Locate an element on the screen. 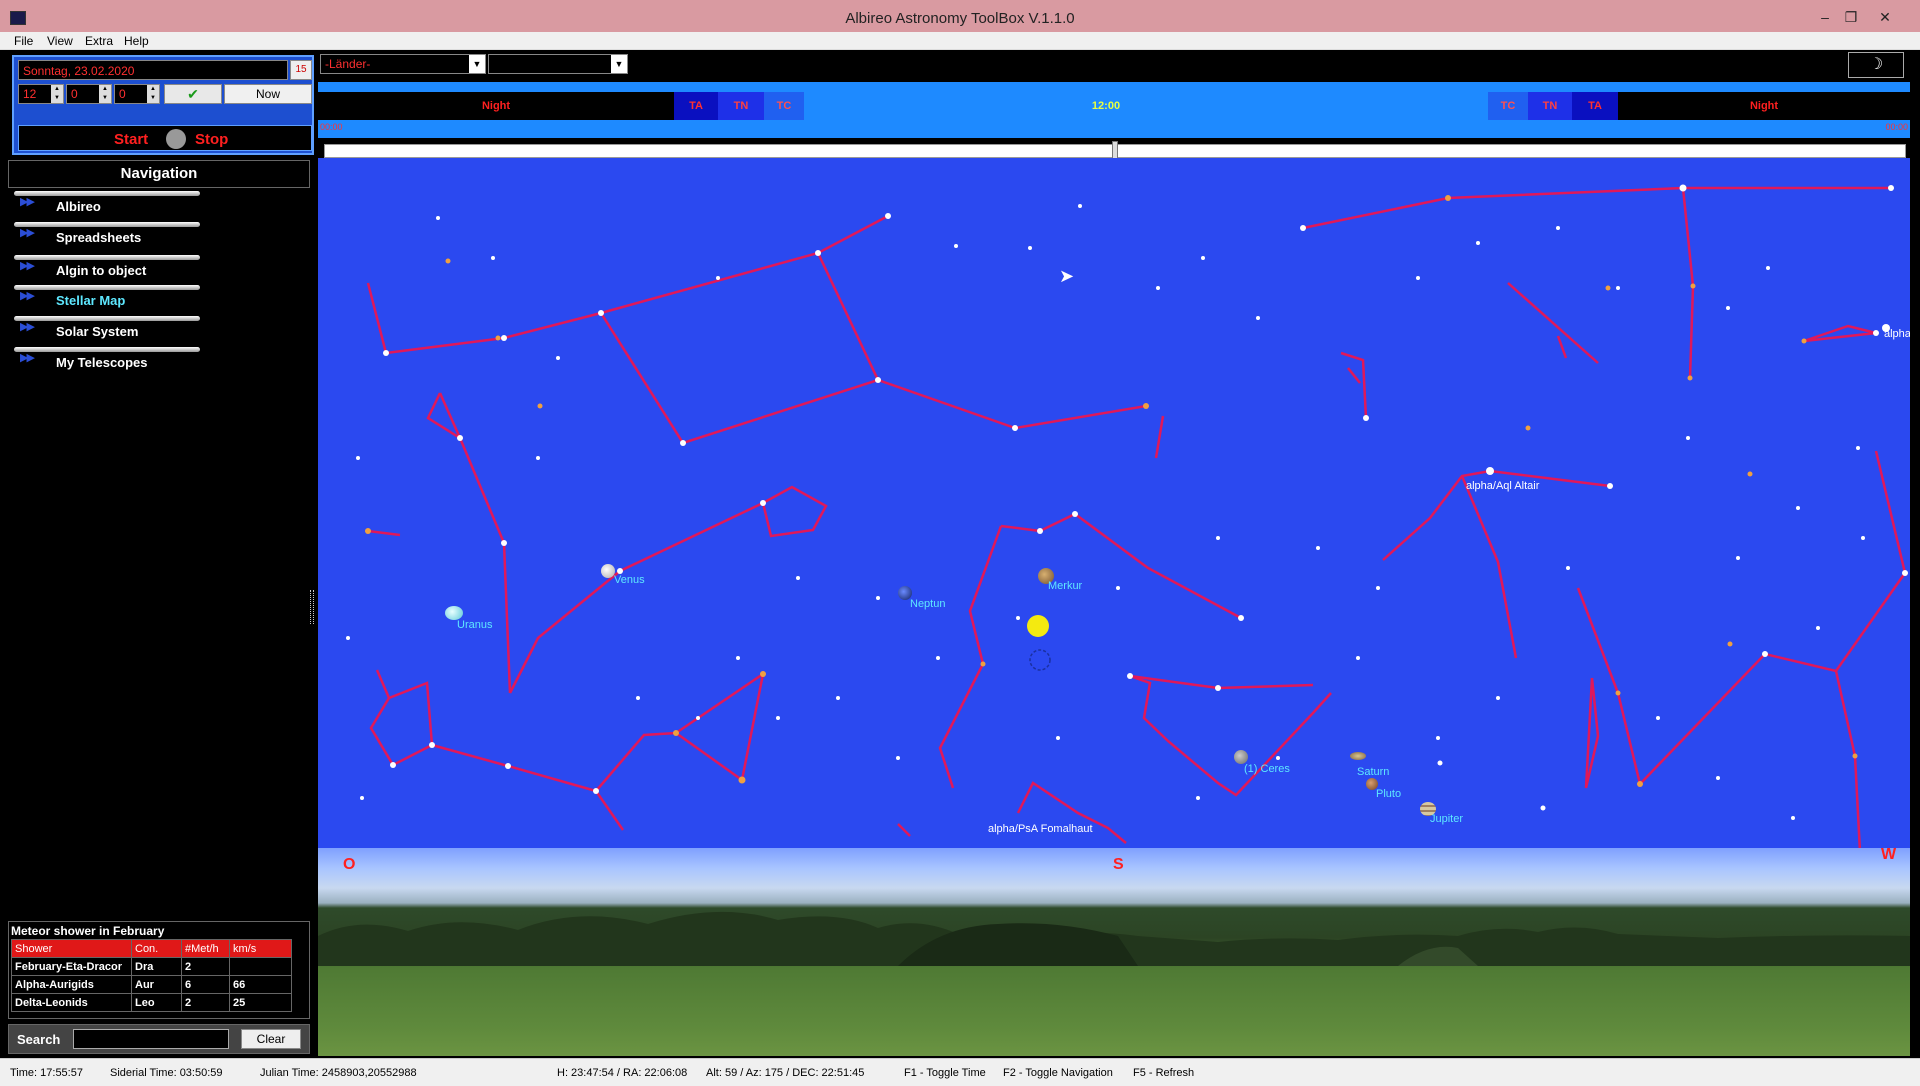 Image resolution: width=1920 pixels, height=1086 pixels. table-cell: Delta-Leonids is located at coordinates (71, 1002).